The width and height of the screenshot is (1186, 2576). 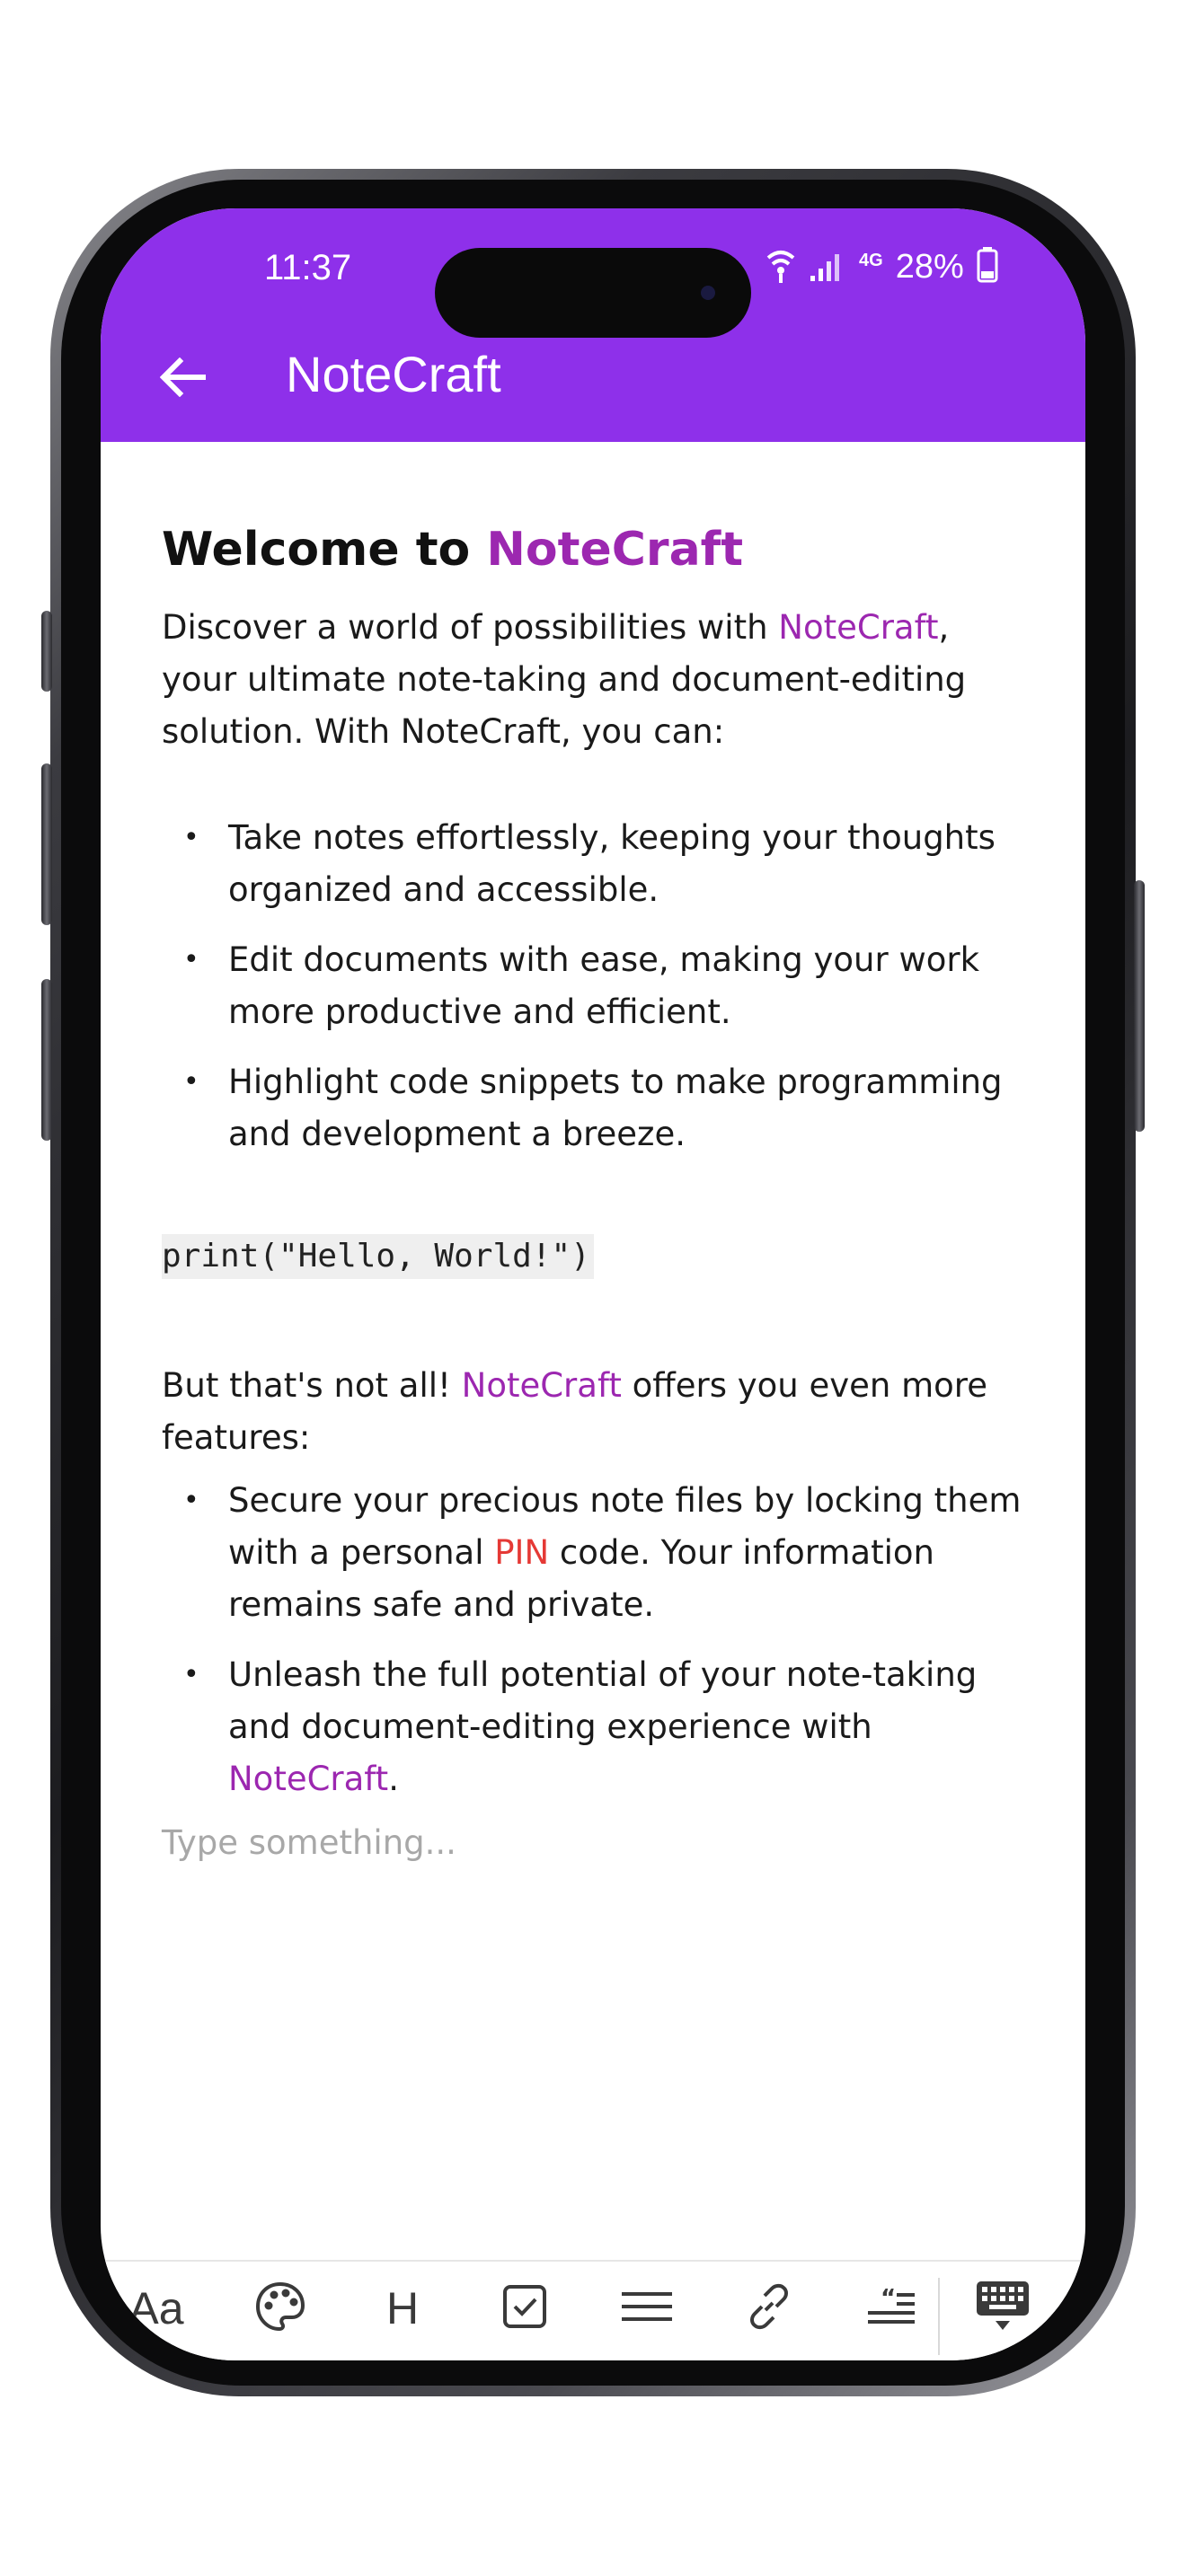 What do you see at coordinates (324, 550) in the screenshot?
I see `heading-prefix: Welcome to` at bounding box center [324, 550].